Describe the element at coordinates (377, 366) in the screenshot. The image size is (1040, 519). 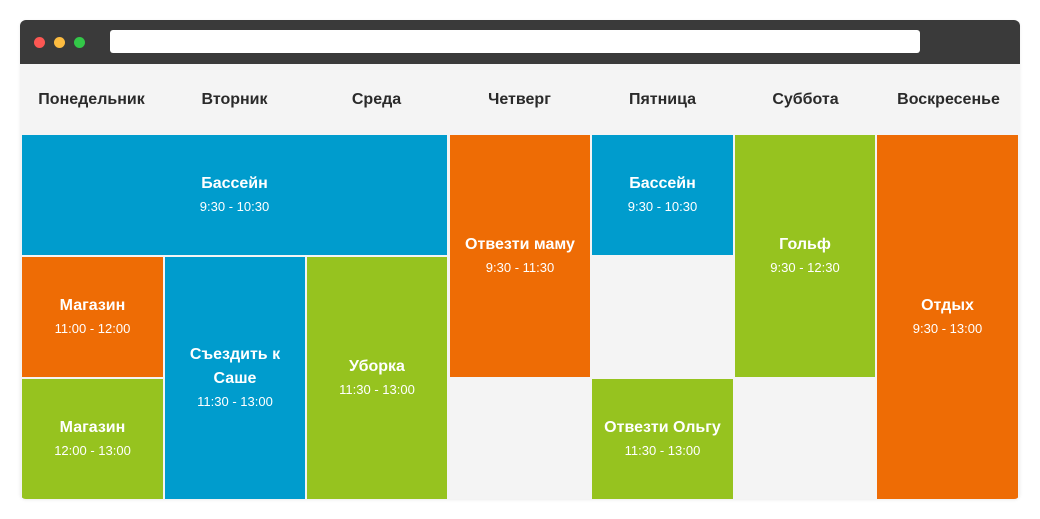
I see `event-title: Уборка` at that location.